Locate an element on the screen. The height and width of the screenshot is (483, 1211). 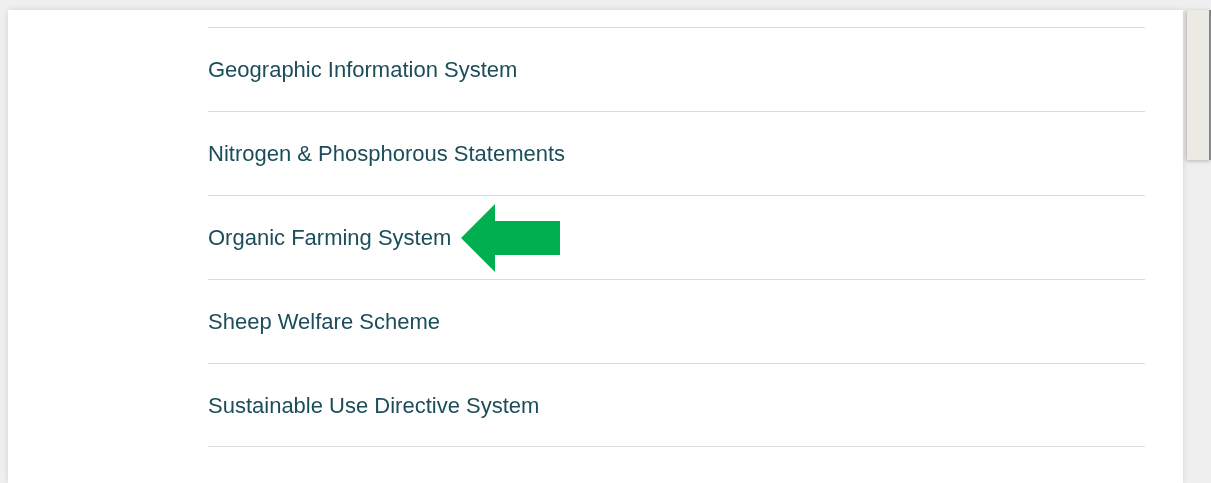
scrollbar-thumb is located at coordinates (1199, 85).